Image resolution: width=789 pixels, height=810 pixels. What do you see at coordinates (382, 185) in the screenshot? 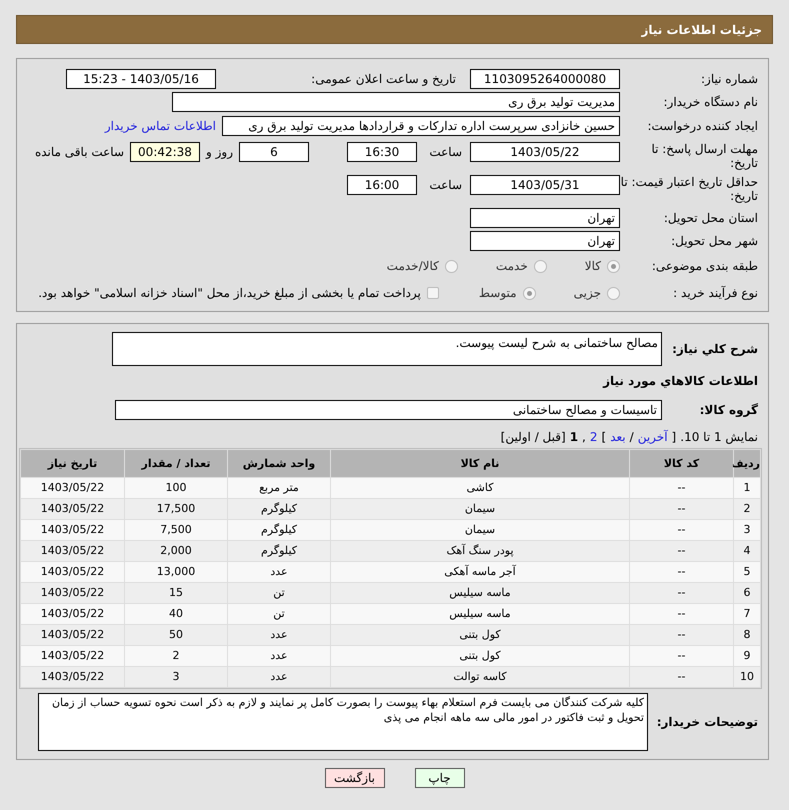
I see `text-field: 16:00` at bounding box center [382, 185].